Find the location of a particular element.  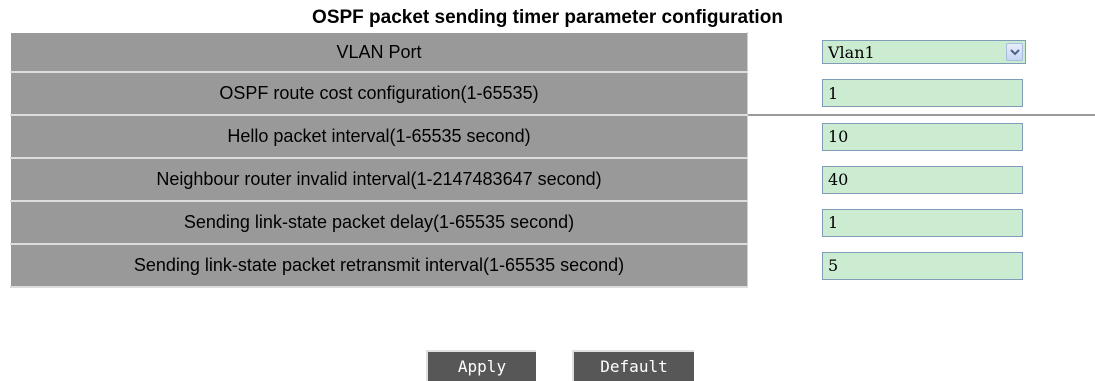

apply-button: Apply is located at coordinates (481, 365).